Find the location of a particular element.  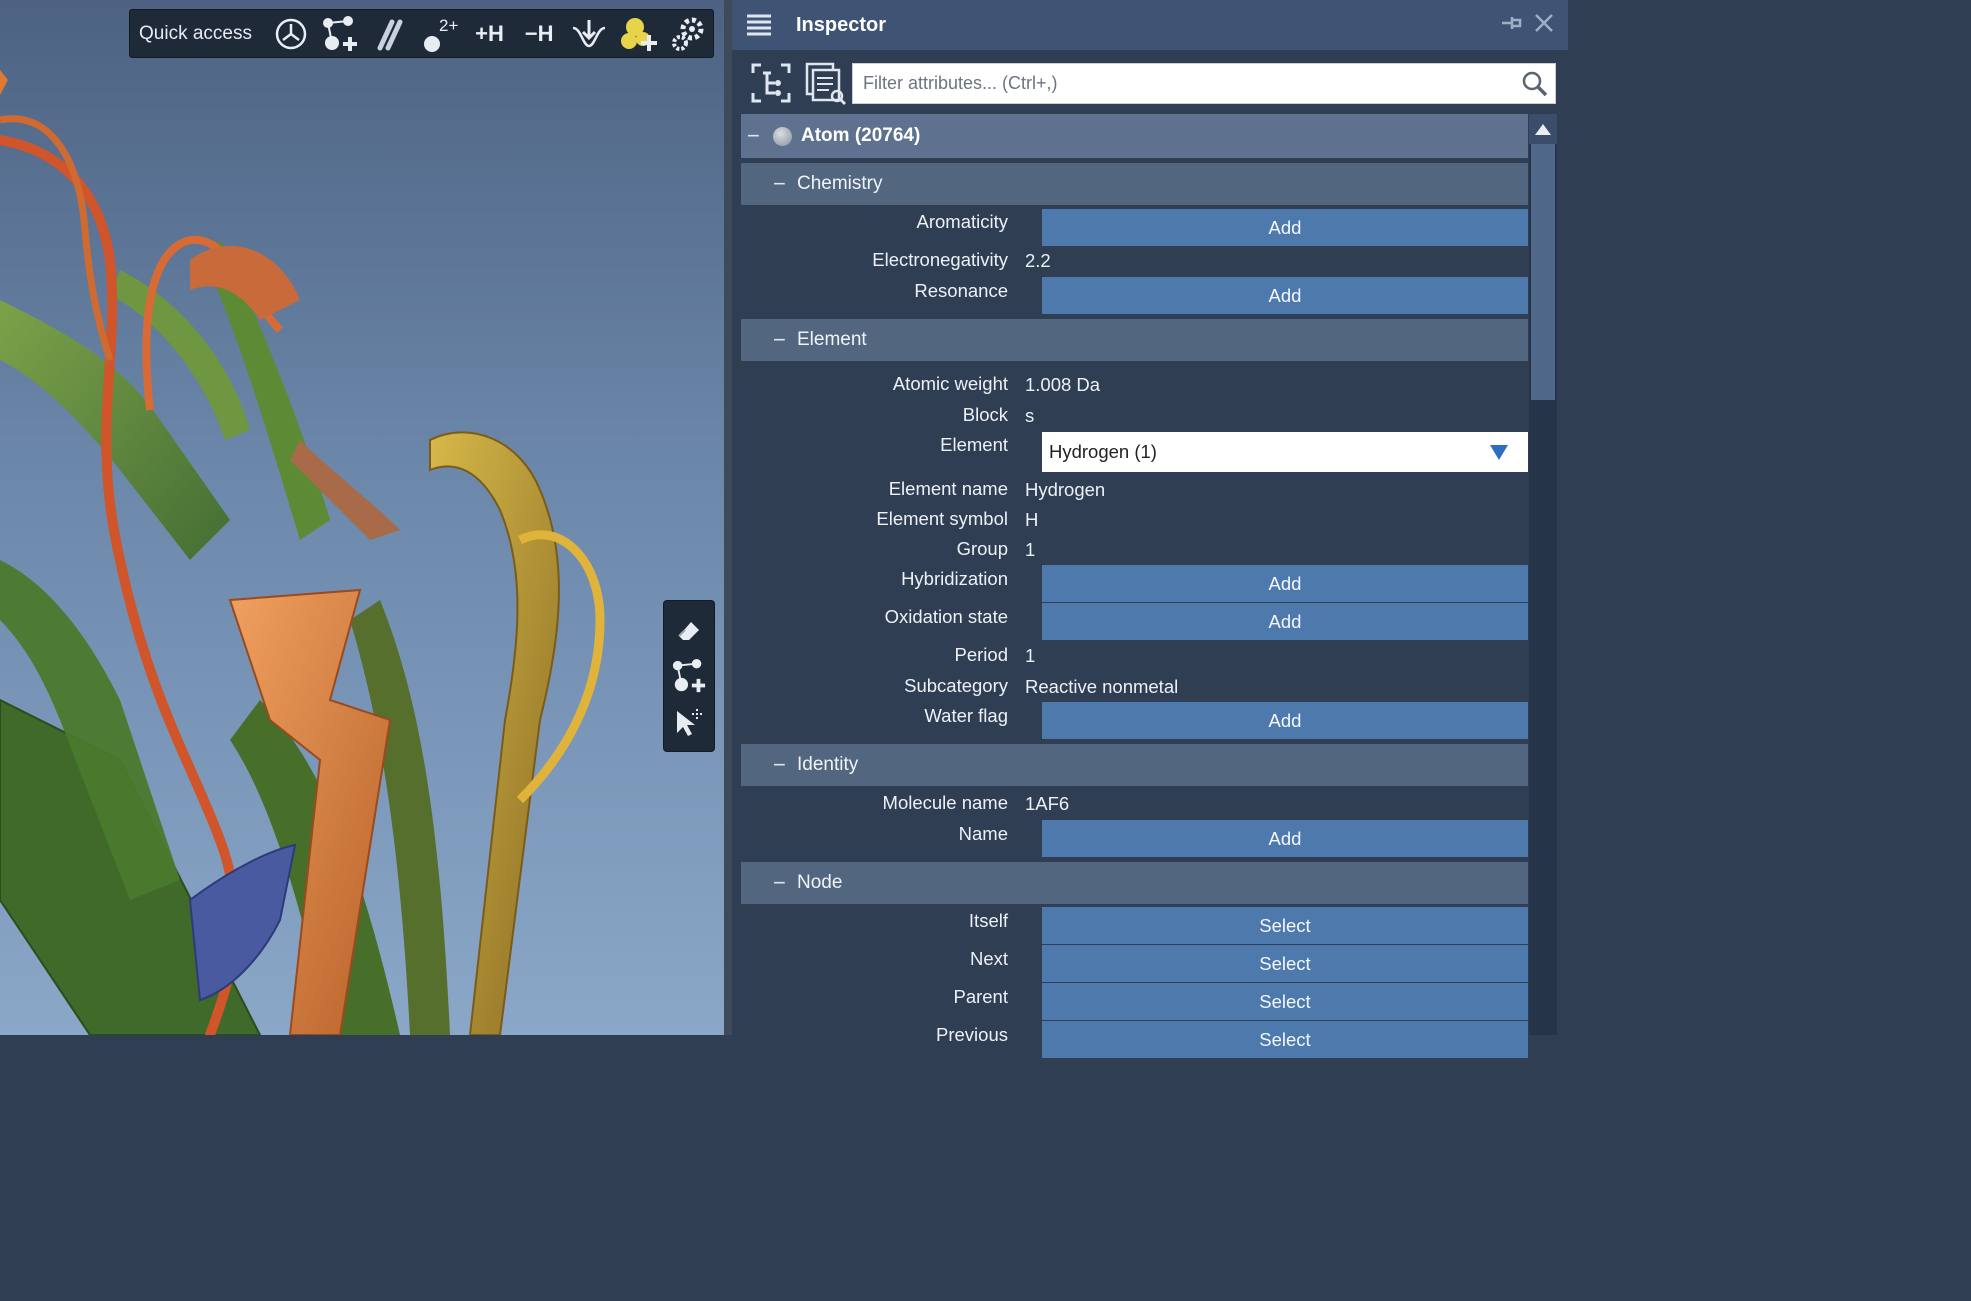

close-icon is located at coordinates (1544, 25).